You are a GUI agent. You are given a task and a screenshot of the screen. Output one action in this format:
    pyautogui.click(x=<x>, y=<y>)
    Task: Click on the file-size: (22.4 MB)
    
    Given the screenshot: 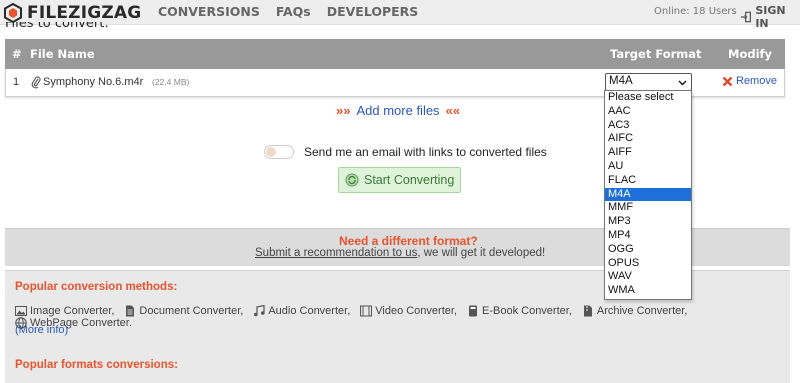 What is the action you would take?
    pyautogui.click(x=171, y=82)
    